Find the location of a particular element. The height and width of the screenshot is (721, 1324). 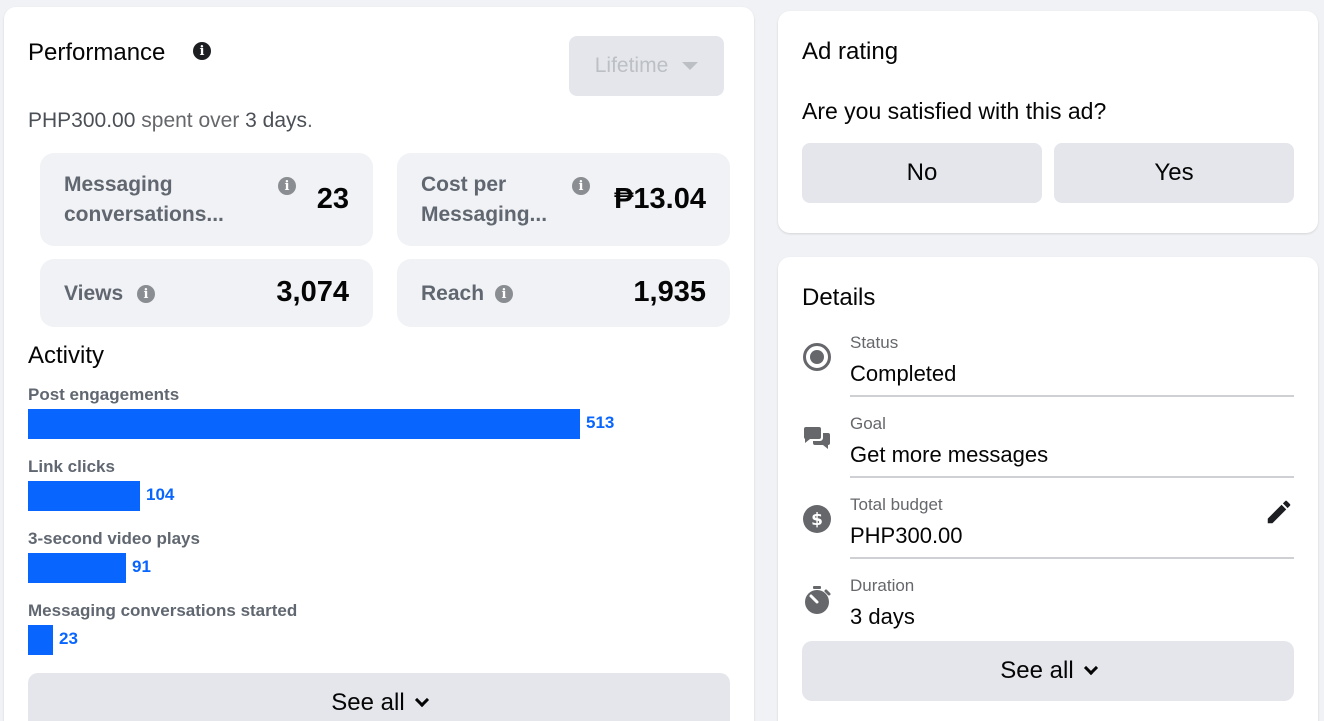

metric-messaging-conversations: Messaging conversations... i 23 is located at coordinates (206, 199).